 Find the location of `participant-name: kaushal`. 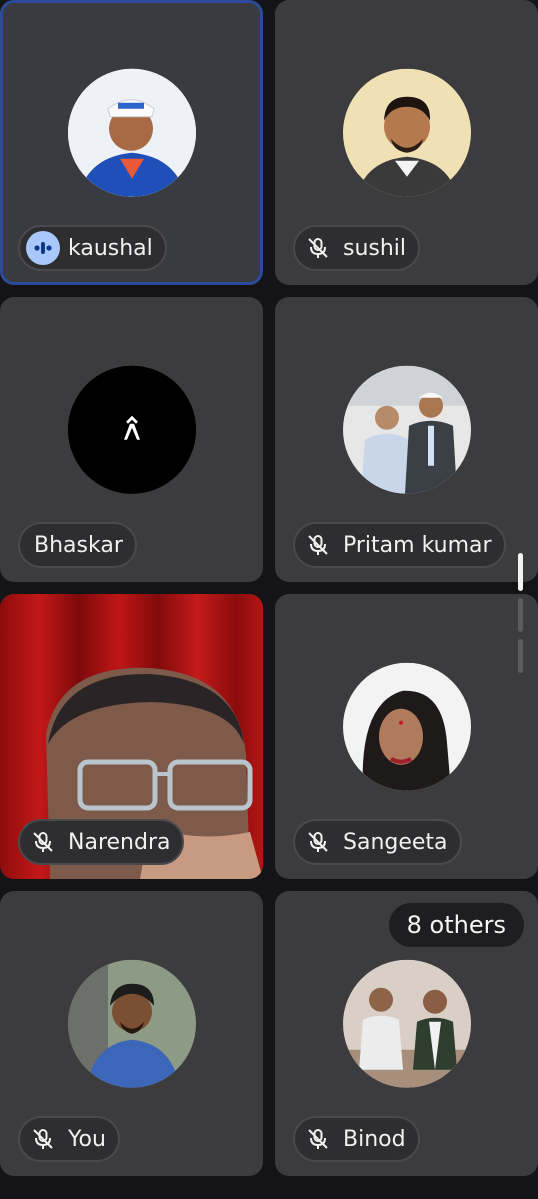

participant-name: kaushal is located at coordinates (110, 248).